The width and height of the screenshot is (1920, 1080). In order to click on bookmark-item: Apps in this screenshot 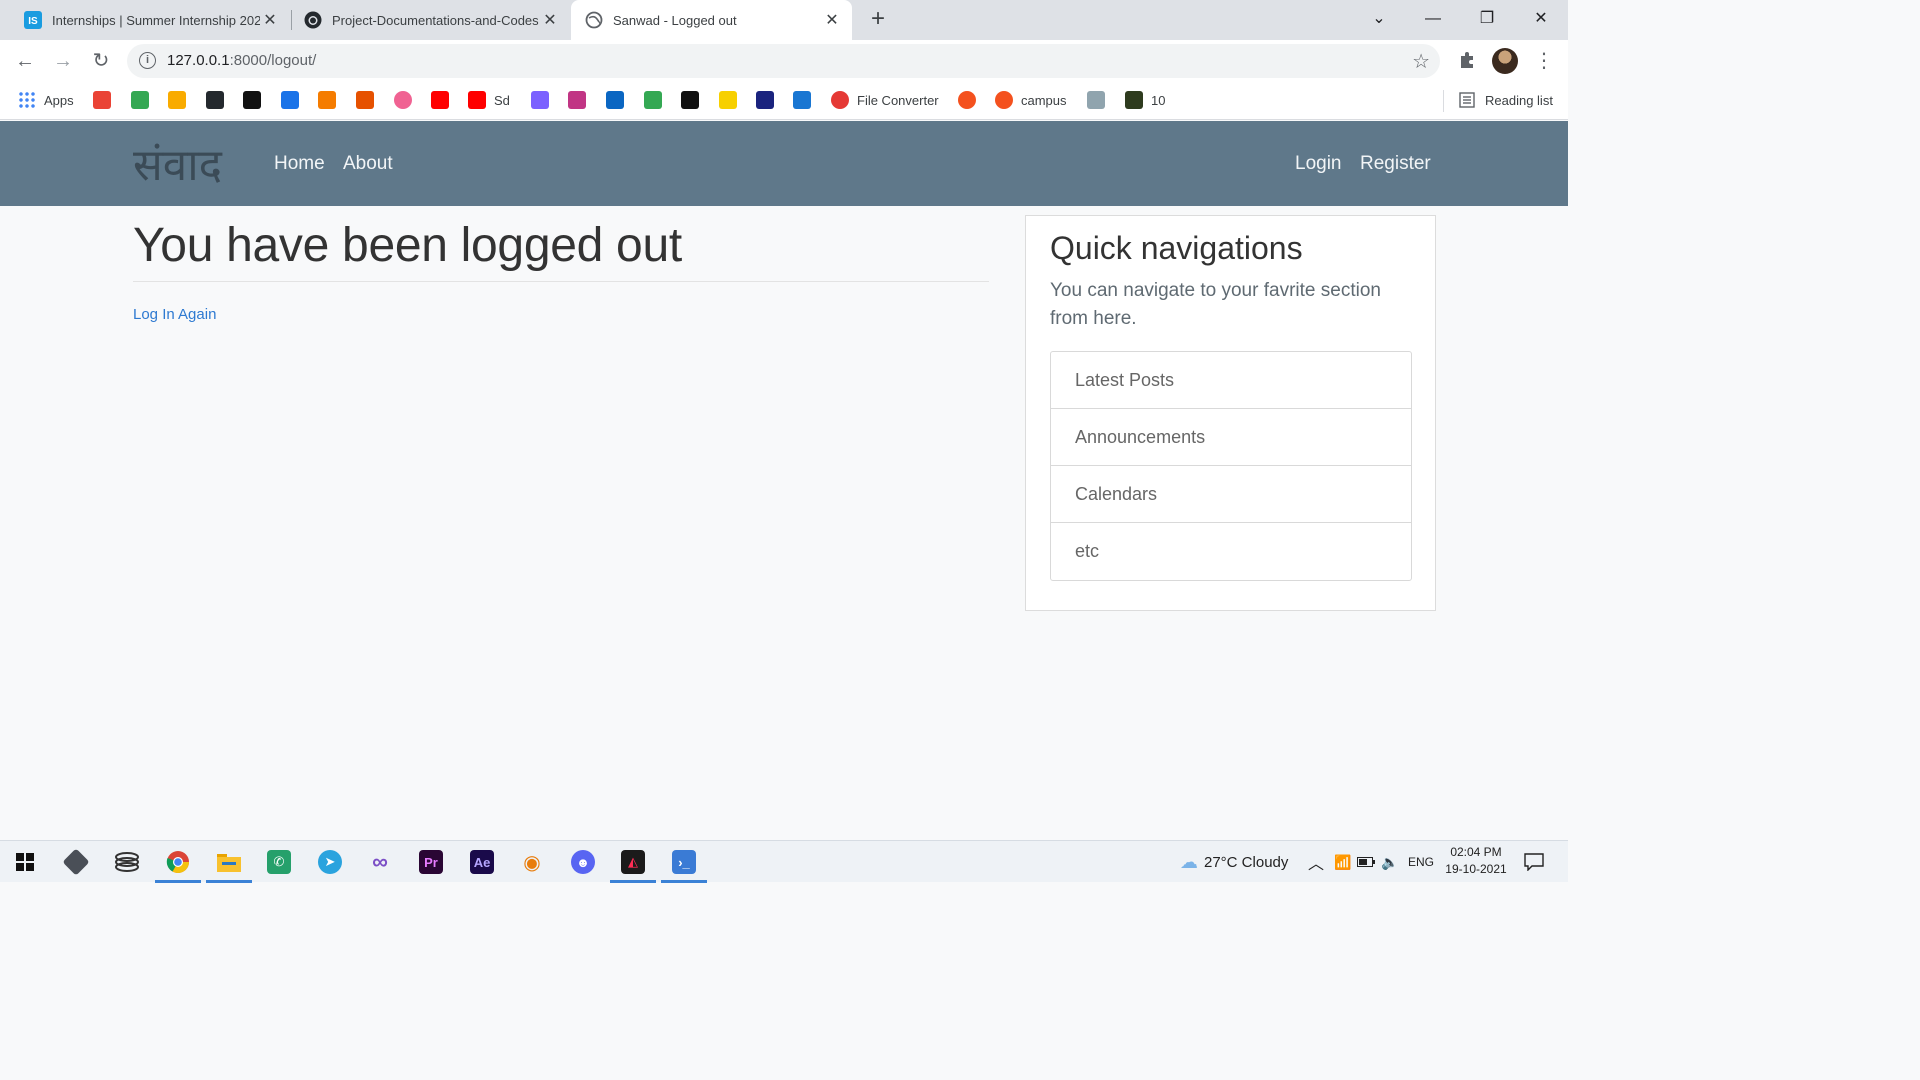, I will do `click(46, 100)`.